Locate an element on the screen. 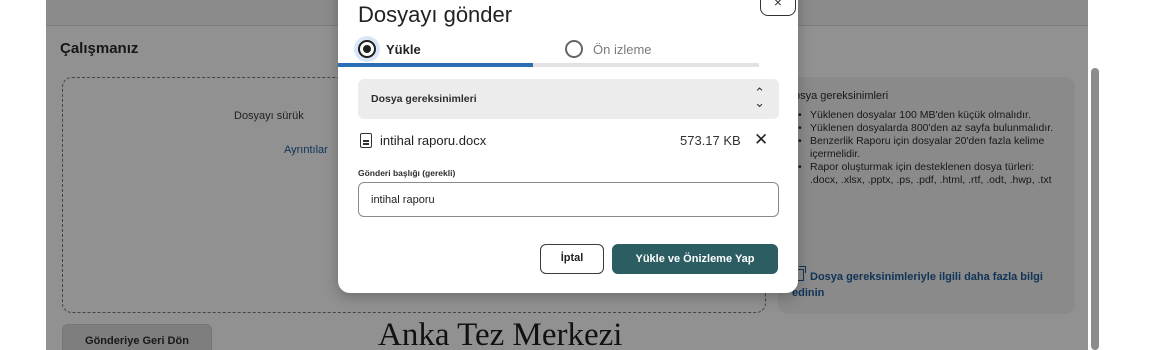  tab-preview-label: Ön izleme is located at coordinates (622, 49).